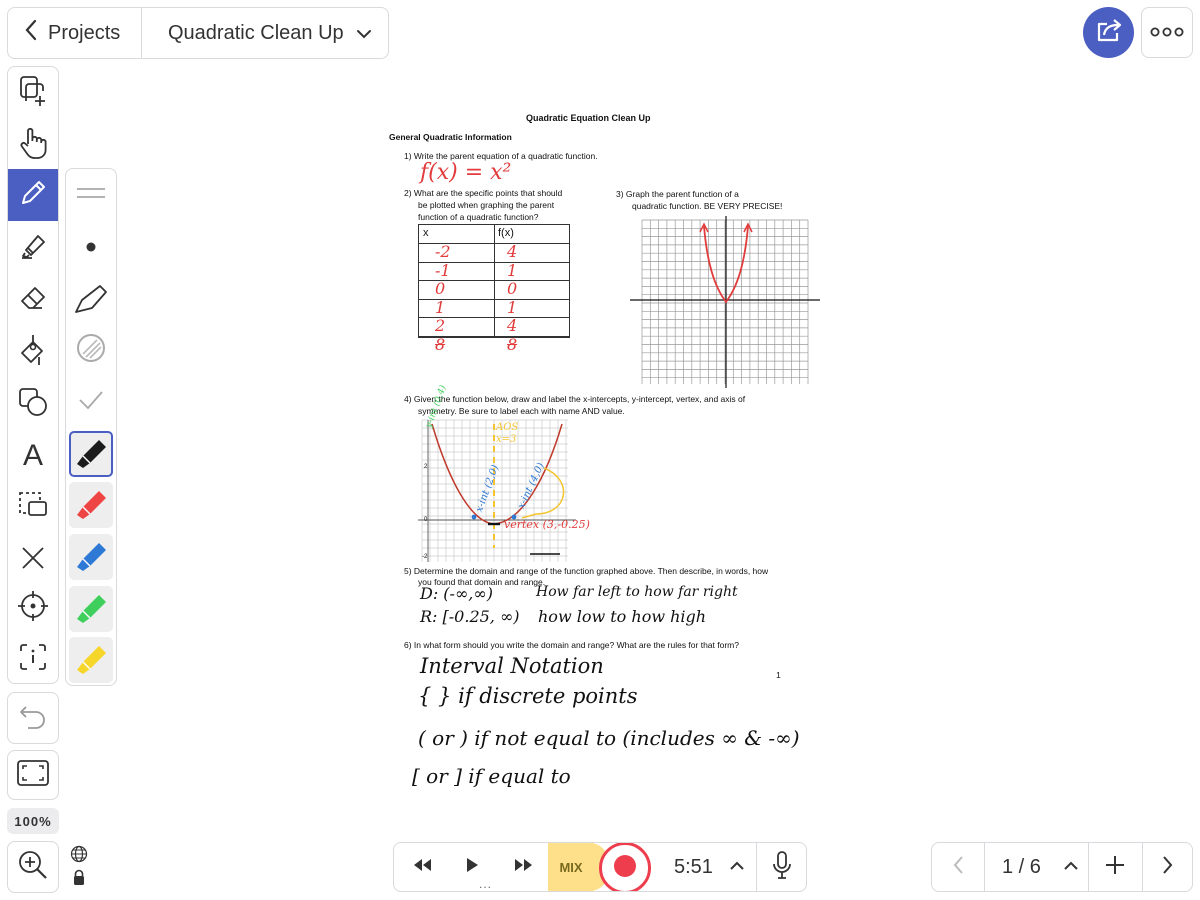 Image resolution: width=1200 pixels, height=900 pixels. Describe the element at coordinates (265, 33) in the screenshot. I see `project-title-dropdown: Quadratic Clean Up` at that location.